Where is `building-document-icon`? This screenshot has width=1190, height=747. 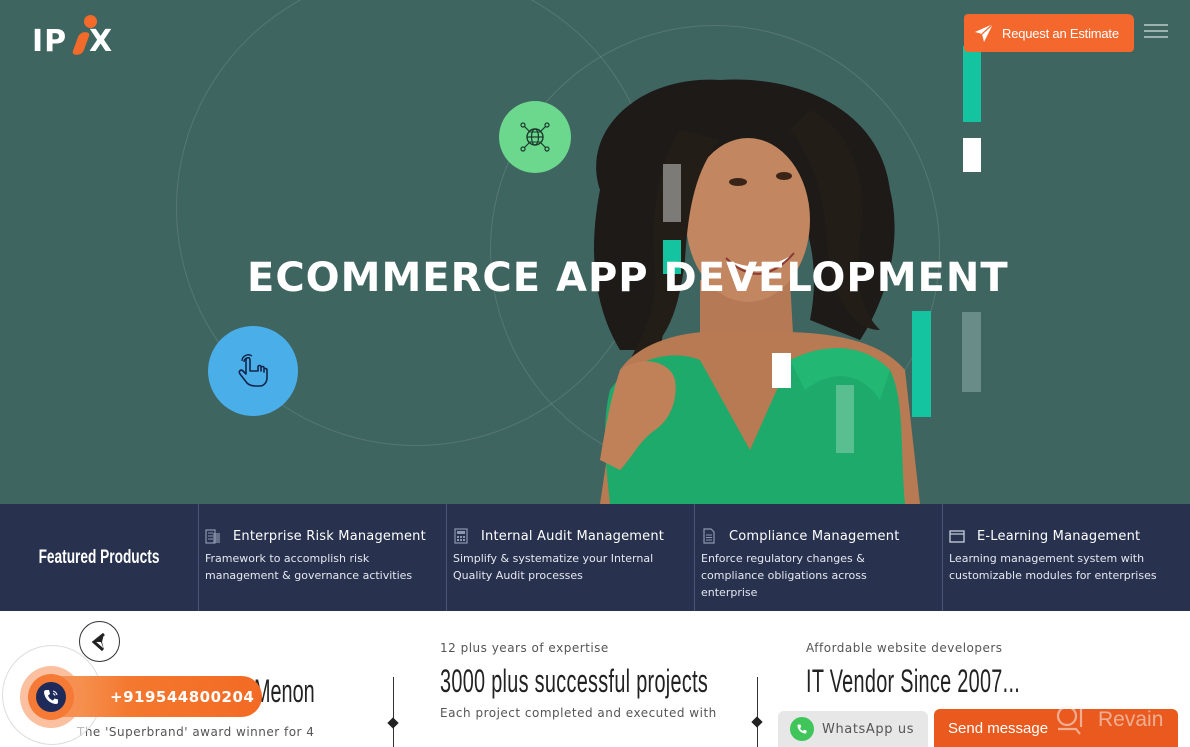
building-document-icon is located at coordinates (212, 536).